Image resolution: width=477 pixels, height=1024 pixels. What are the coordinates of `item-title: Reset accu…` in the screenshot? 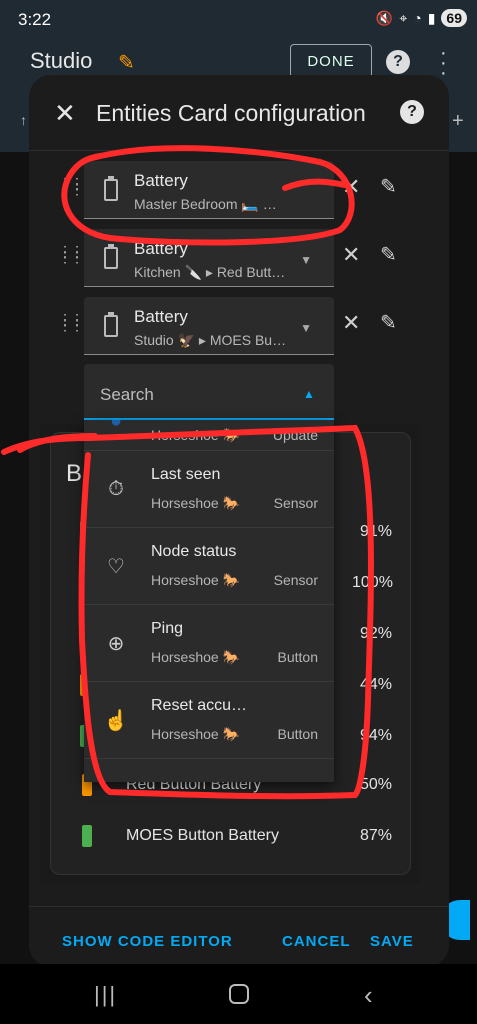 It's located at (199, 705).